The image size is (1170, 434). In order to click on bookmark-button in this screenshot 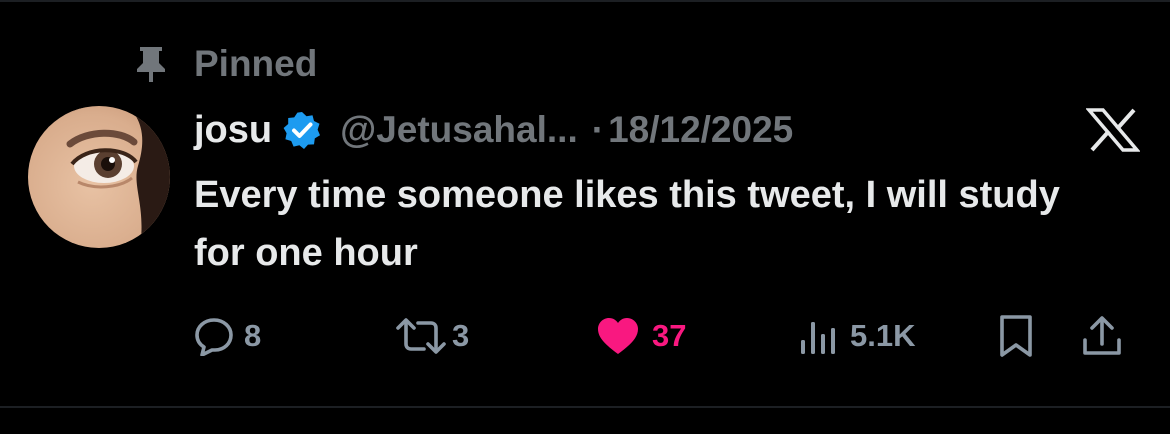, I will do `click(1016, 336)`.